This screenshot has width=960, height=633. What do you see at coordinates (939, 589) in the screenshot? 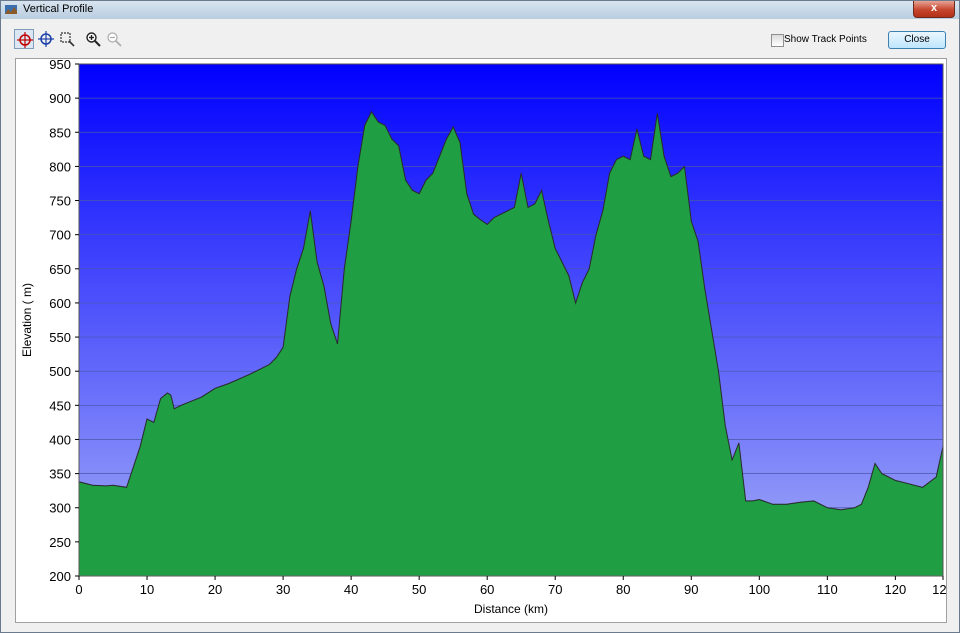
I see `x-tick-label: 127` at bounding box center [939, 589].